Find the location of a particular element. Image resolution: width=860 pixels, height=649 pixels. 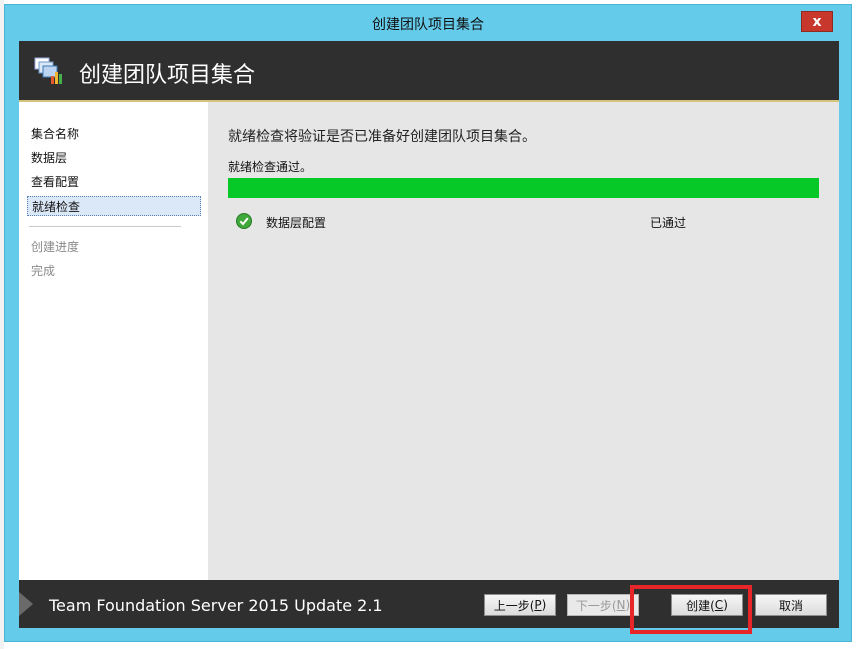

step-review-config: 查看配置 is located at coordinates (53, 182).